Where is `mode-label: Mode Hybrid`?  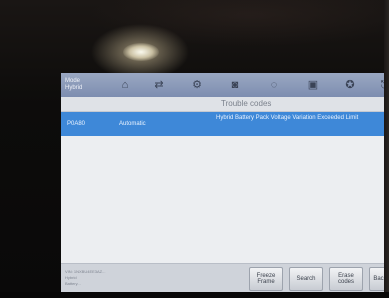
mode-label: Mode Hybrid is located at coordinates (73, 84).